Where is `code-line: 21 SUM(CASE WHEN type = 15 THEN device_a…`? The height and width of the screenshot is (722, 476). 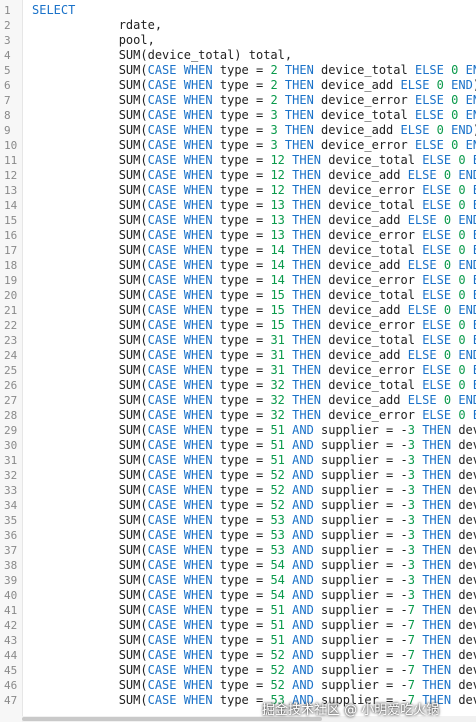 code-line: 21 SUM(CASE WHEN type = 15 THEN device_a… is located at coordinates (238, 310).